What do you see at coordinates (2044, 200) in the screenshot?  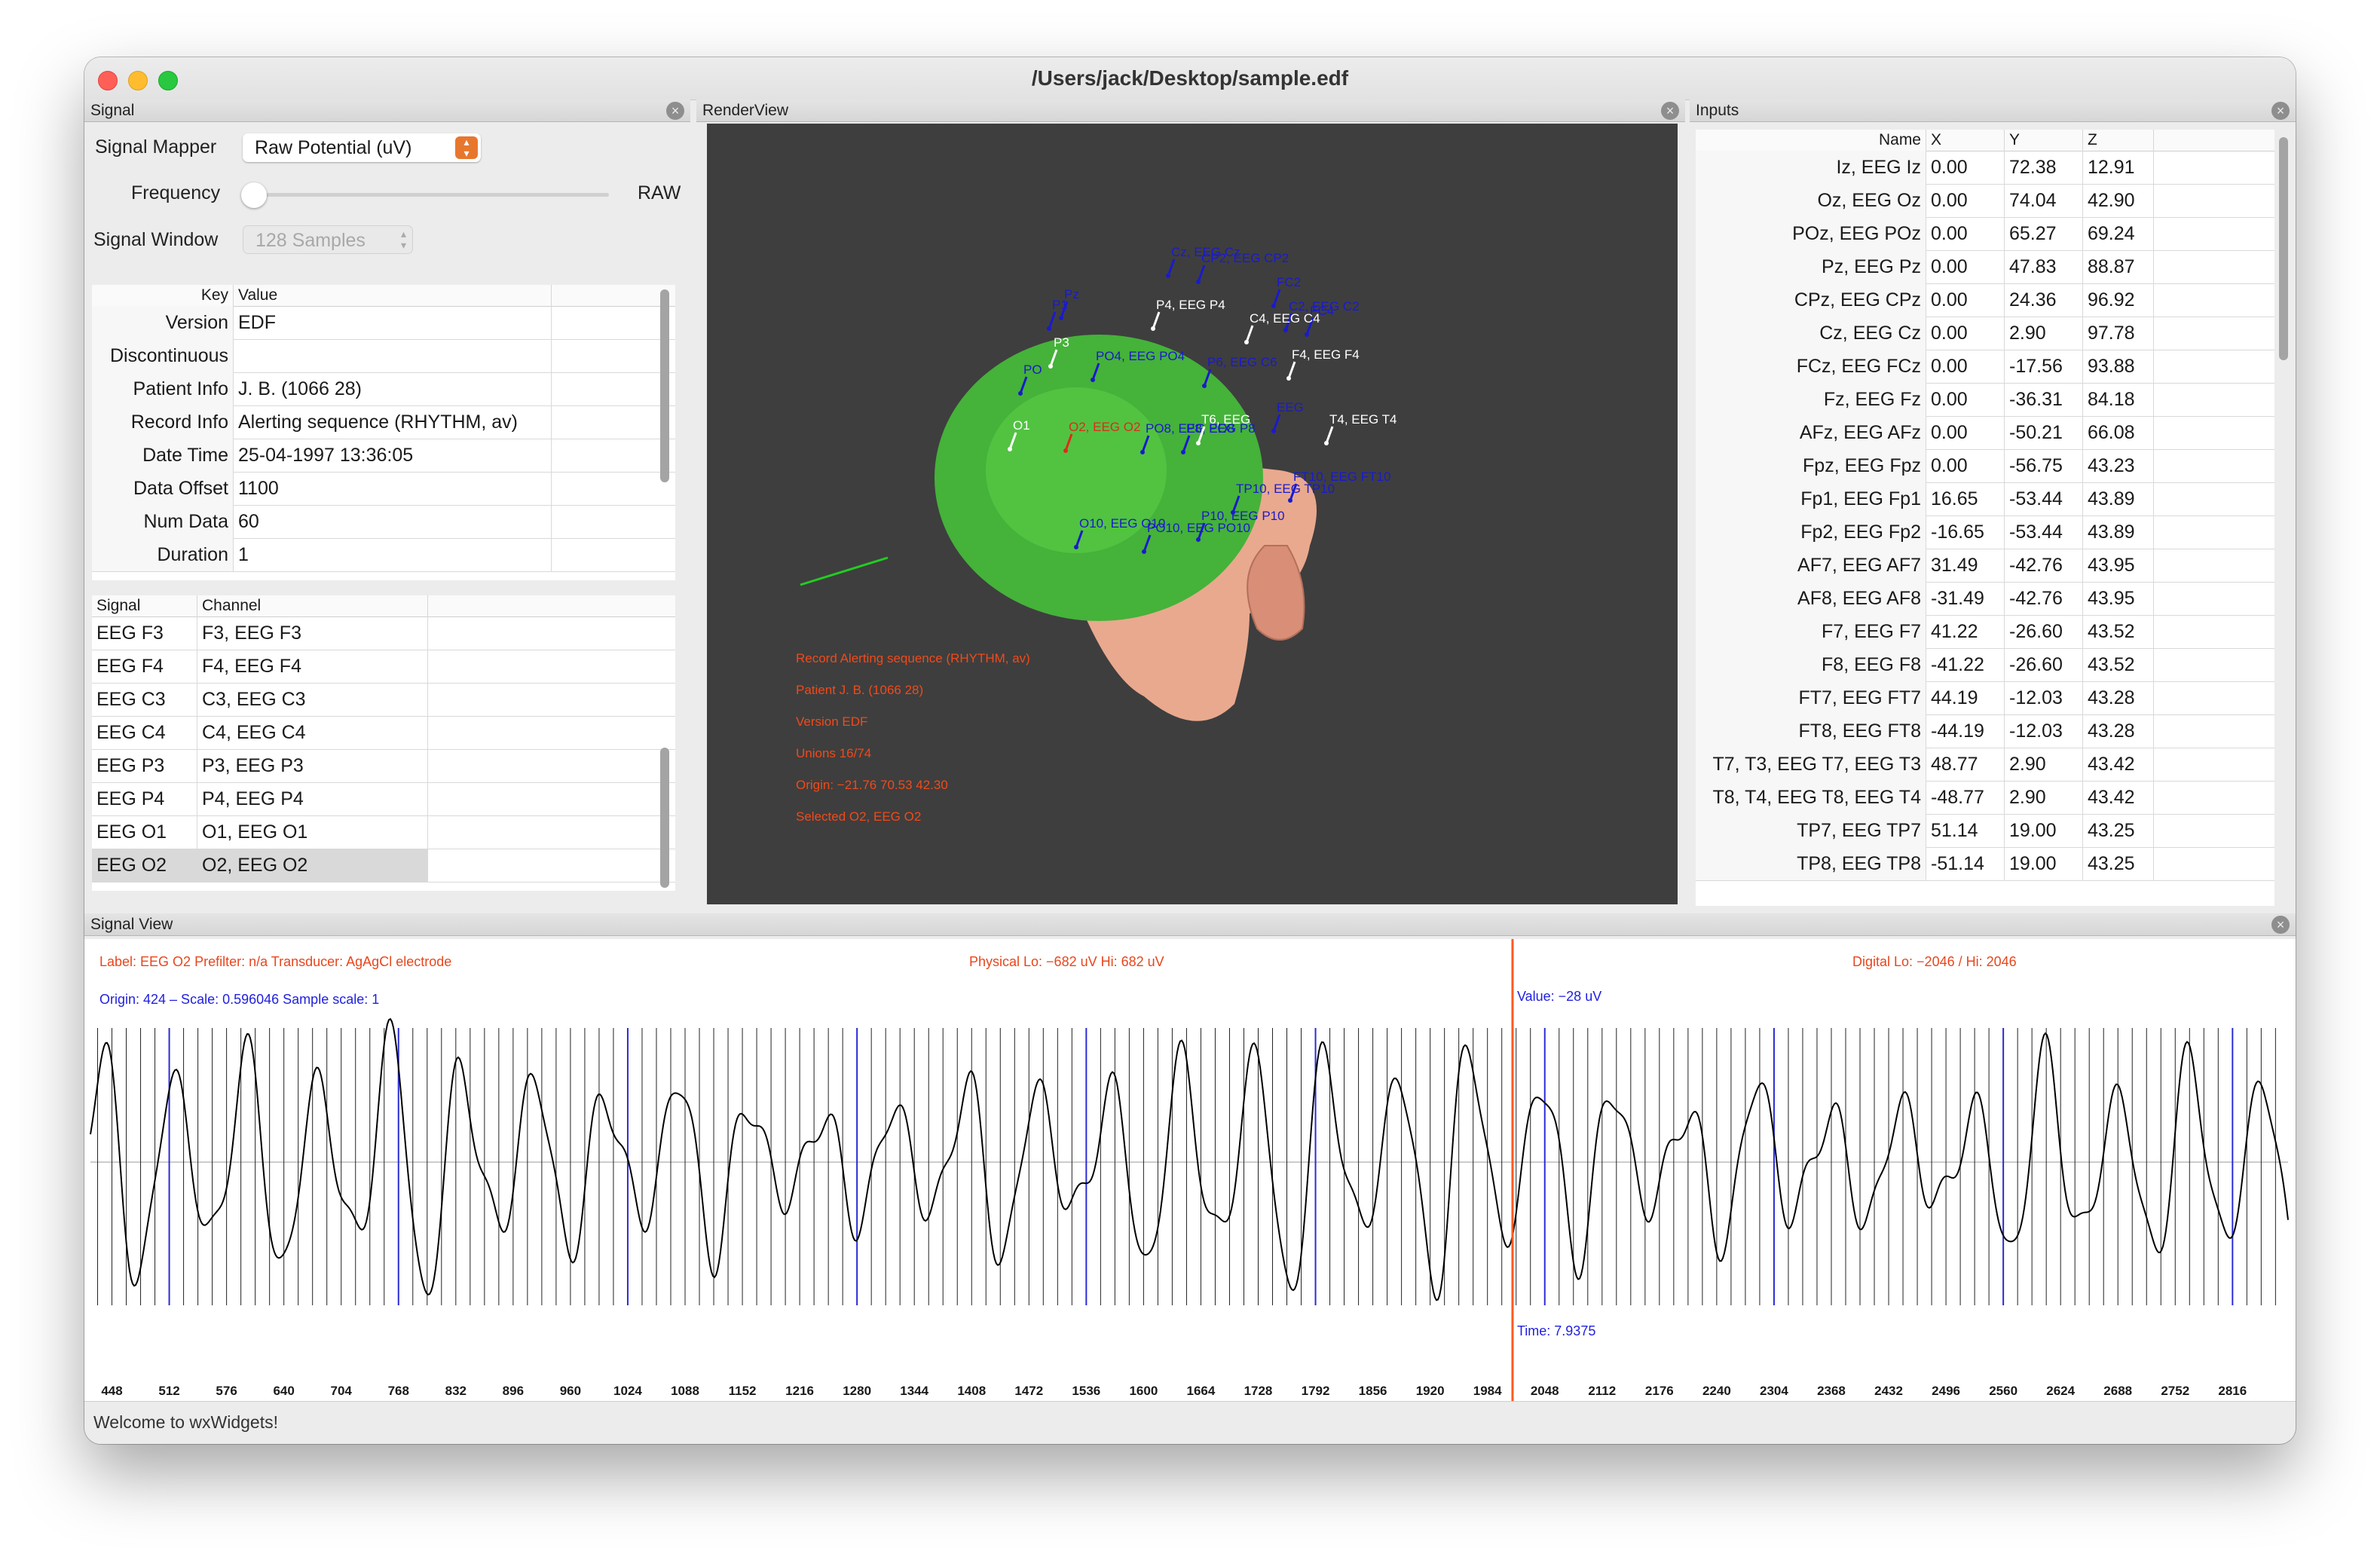 I see `input-y: 74.04` at bounding box center [2044, 200].